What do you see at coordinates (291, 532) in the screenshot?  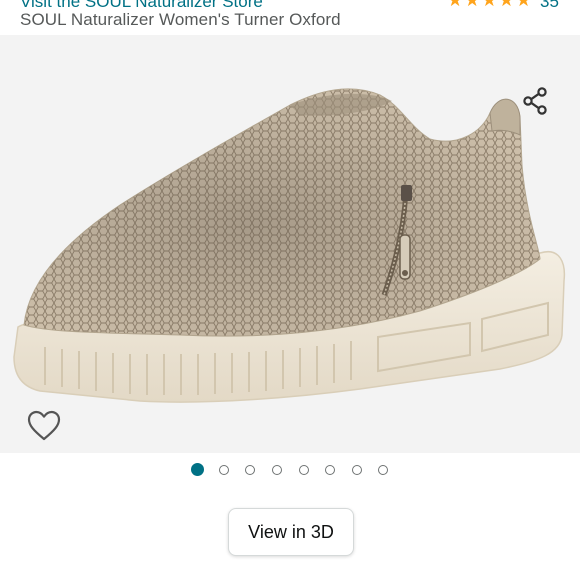 I see `view-in-3d-button: View in 3D` at bounding box center [291, 532].